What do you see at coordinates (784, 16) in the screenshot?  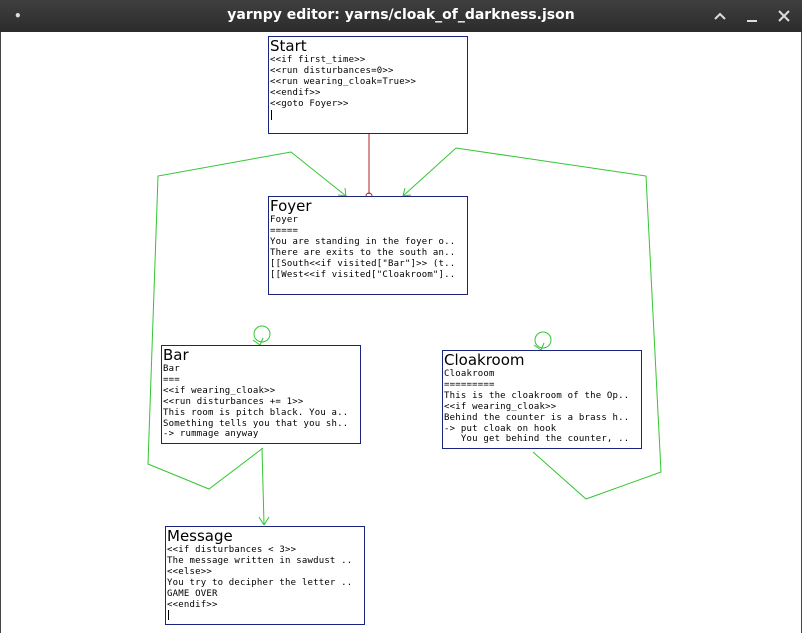 I see `close-button` at bounding box center [784, 16].